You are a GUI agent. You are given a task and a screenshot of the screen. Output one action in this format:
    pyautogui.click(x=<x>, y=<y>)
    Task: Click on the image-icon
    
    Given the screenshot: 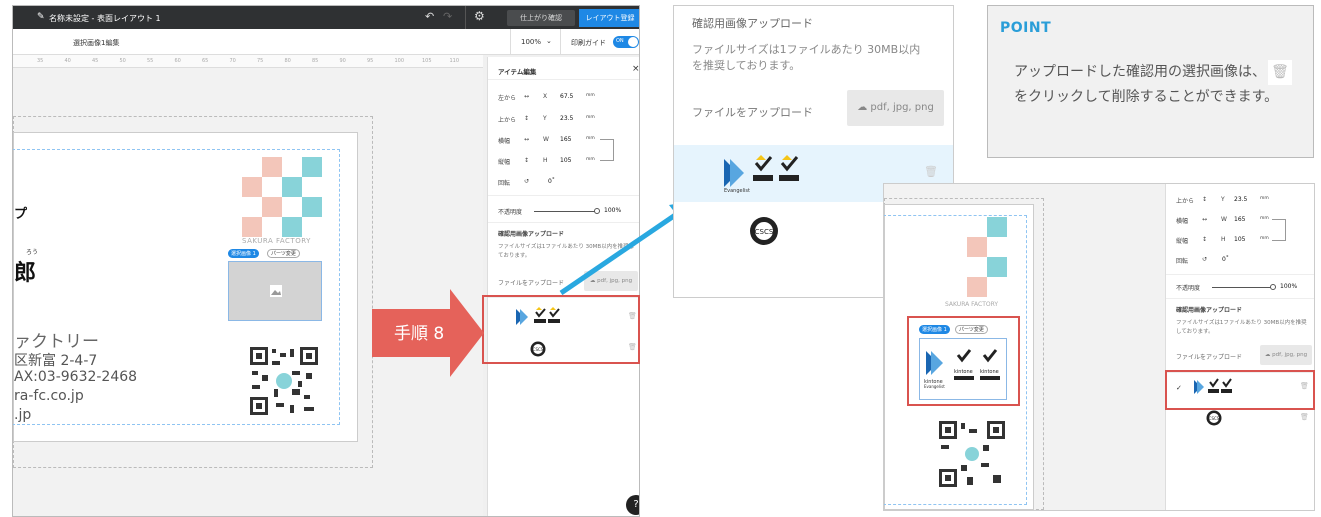 What is the action you would take?
    pyautogui.click(x=276, y=291)
    